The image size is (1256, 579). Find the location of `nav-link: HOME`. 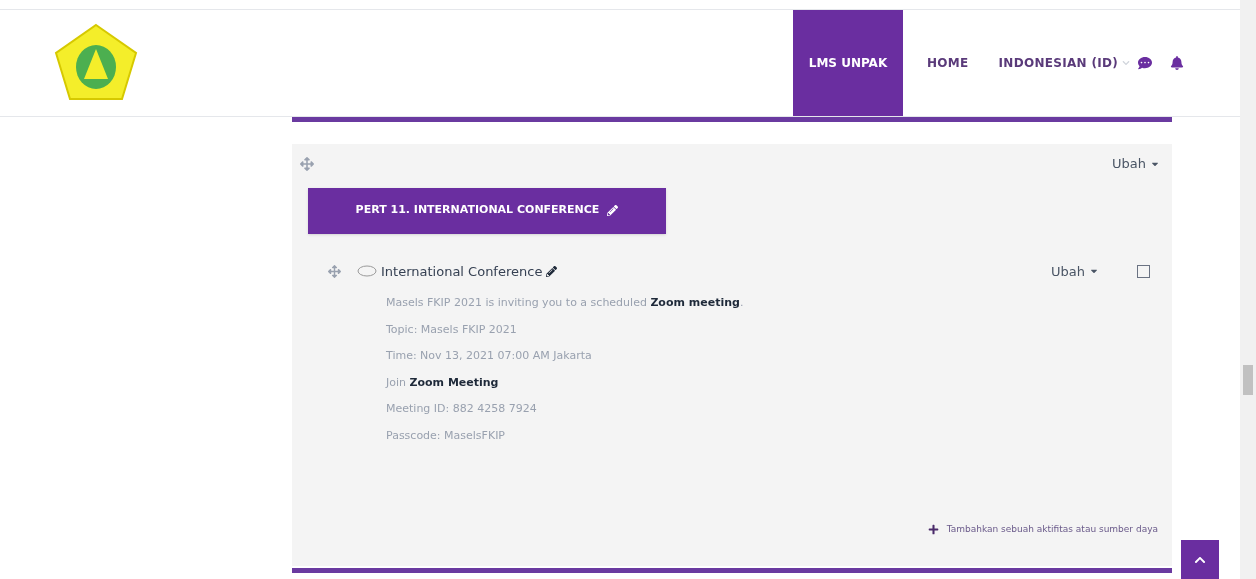

nav-link: HOME is located at coordinates (948, 63).